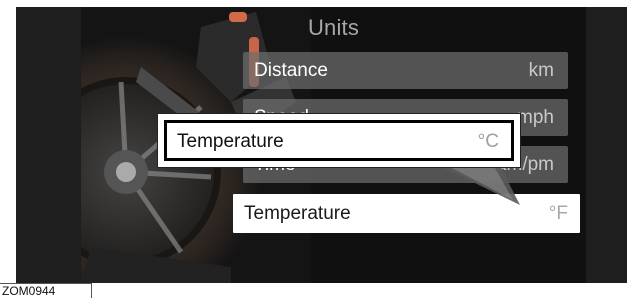 The height and width of the screenshot is (298, 643). What do you see at coordinates (535, 117) in the screenshot?
I see `row-value: mph` at bounding box center [535, 117].